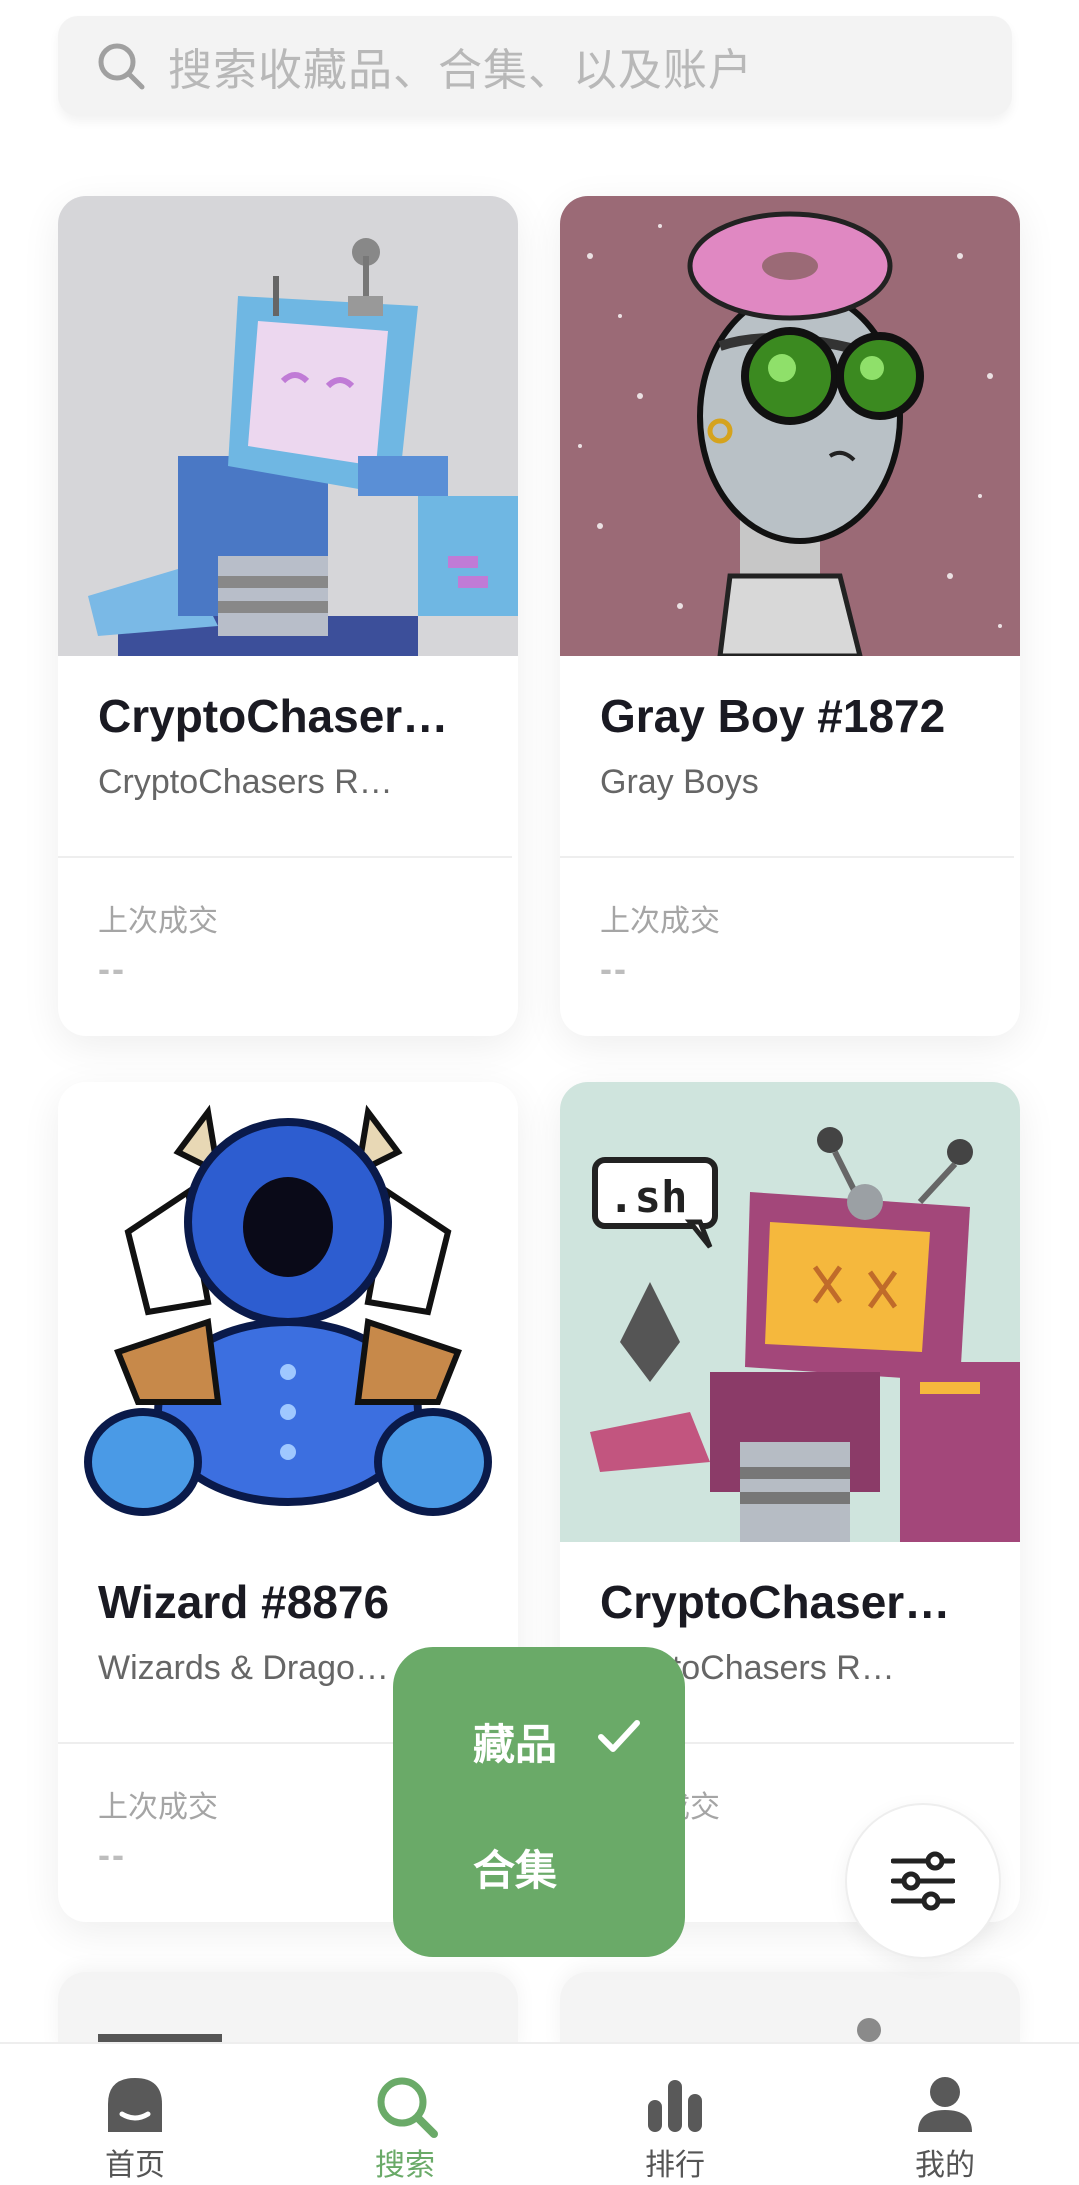 The image size is (1079, 2185). I want to click on filter-button, so click(923, 1881).